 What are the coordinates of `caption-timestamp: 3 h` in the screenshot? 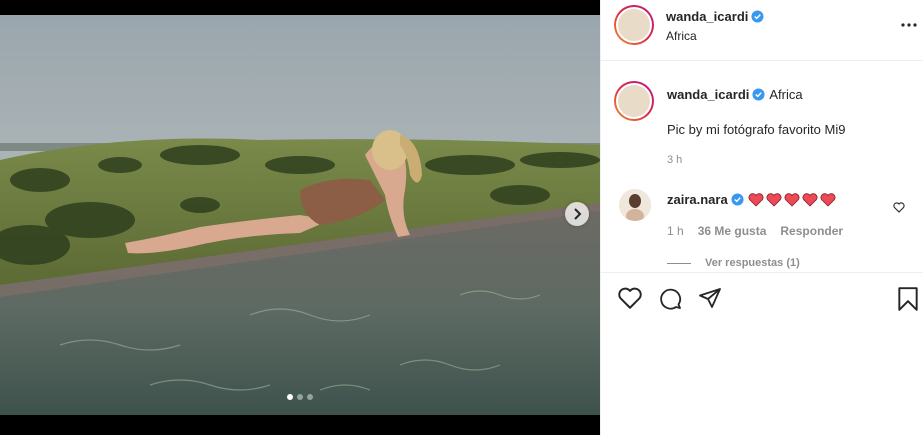 It's located at (675, 160).